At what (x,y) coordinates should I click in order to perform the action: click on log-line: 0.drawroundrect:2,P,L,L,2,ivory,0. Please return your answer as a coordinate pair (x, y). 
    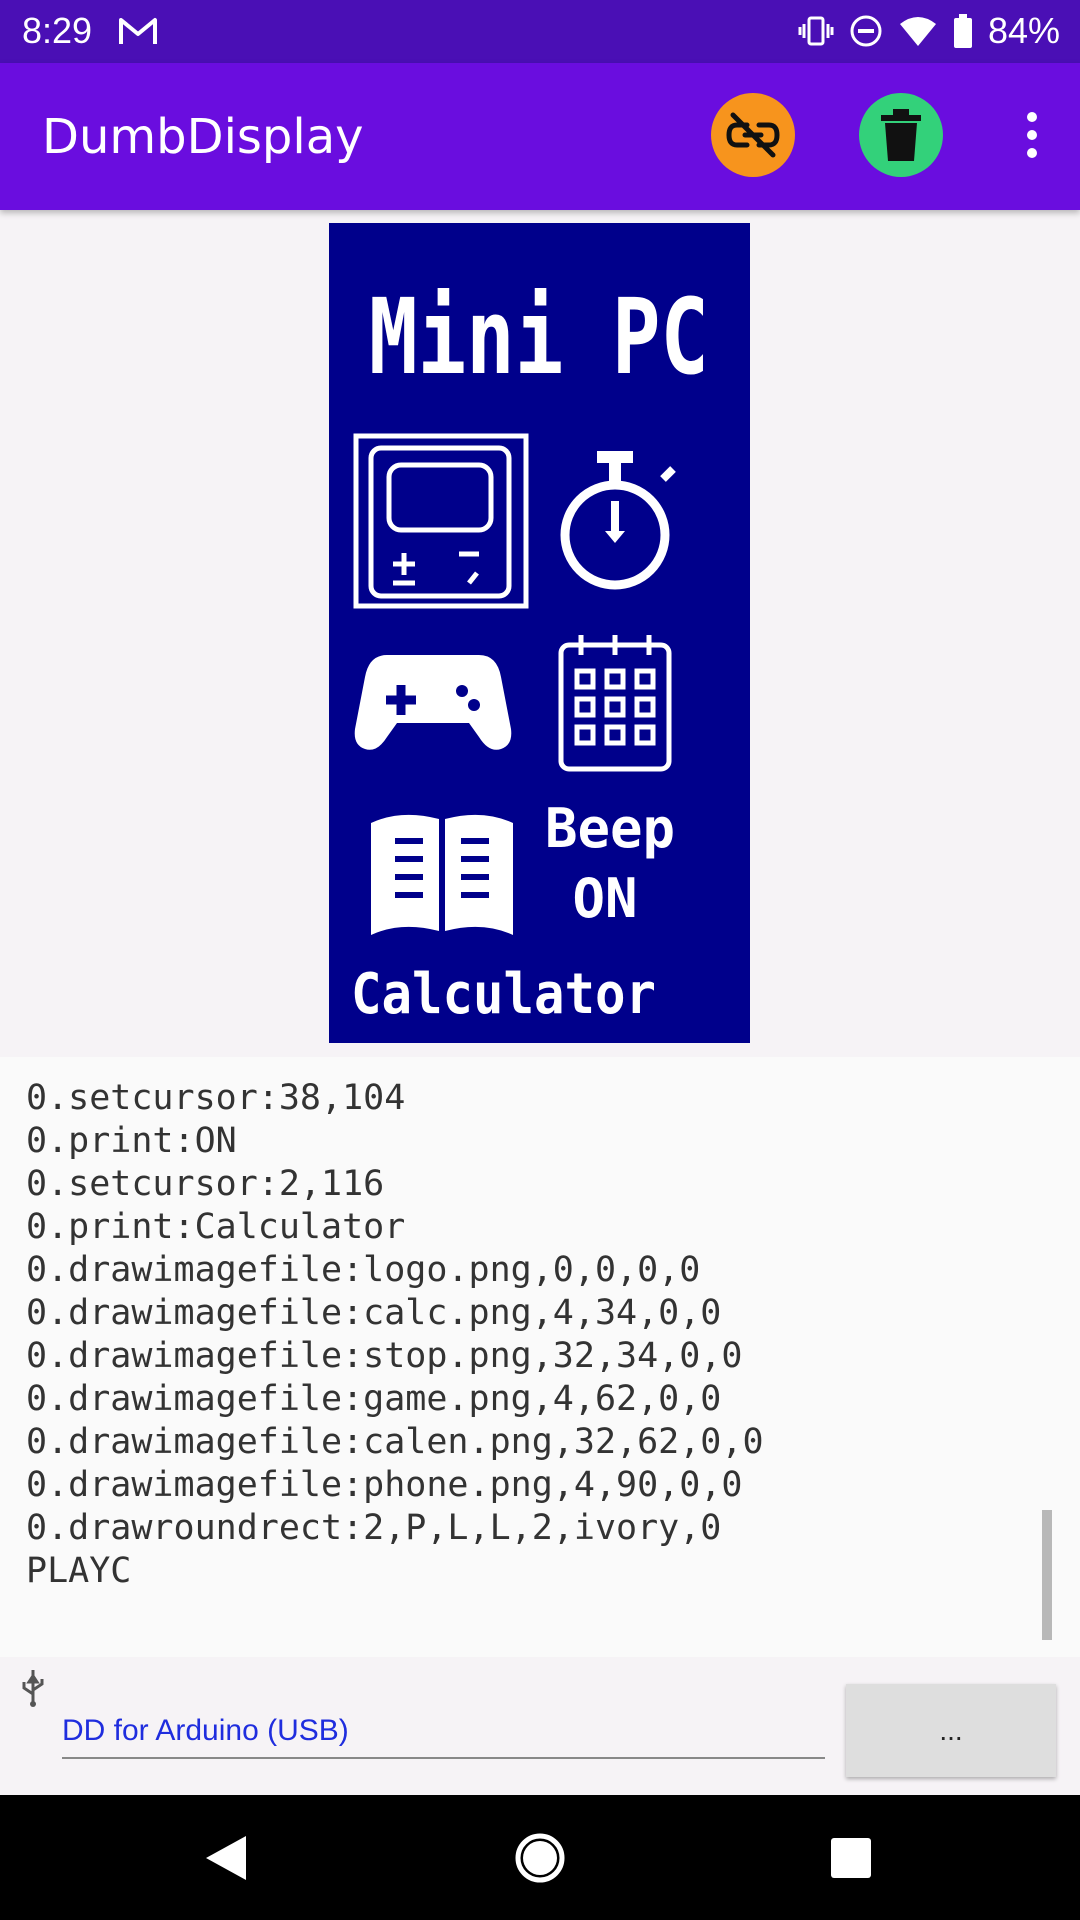
    Looking at the image, I should click on (374, 1528).